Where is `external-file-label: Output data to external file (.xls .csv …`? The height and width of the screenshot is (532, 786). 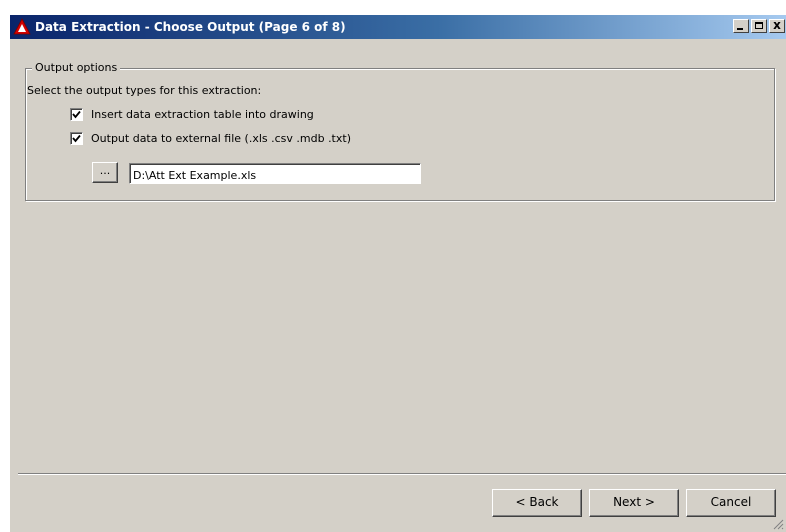
external-file-label: Output data to external file (.xls .csv … is located at coordinates (221, 138).